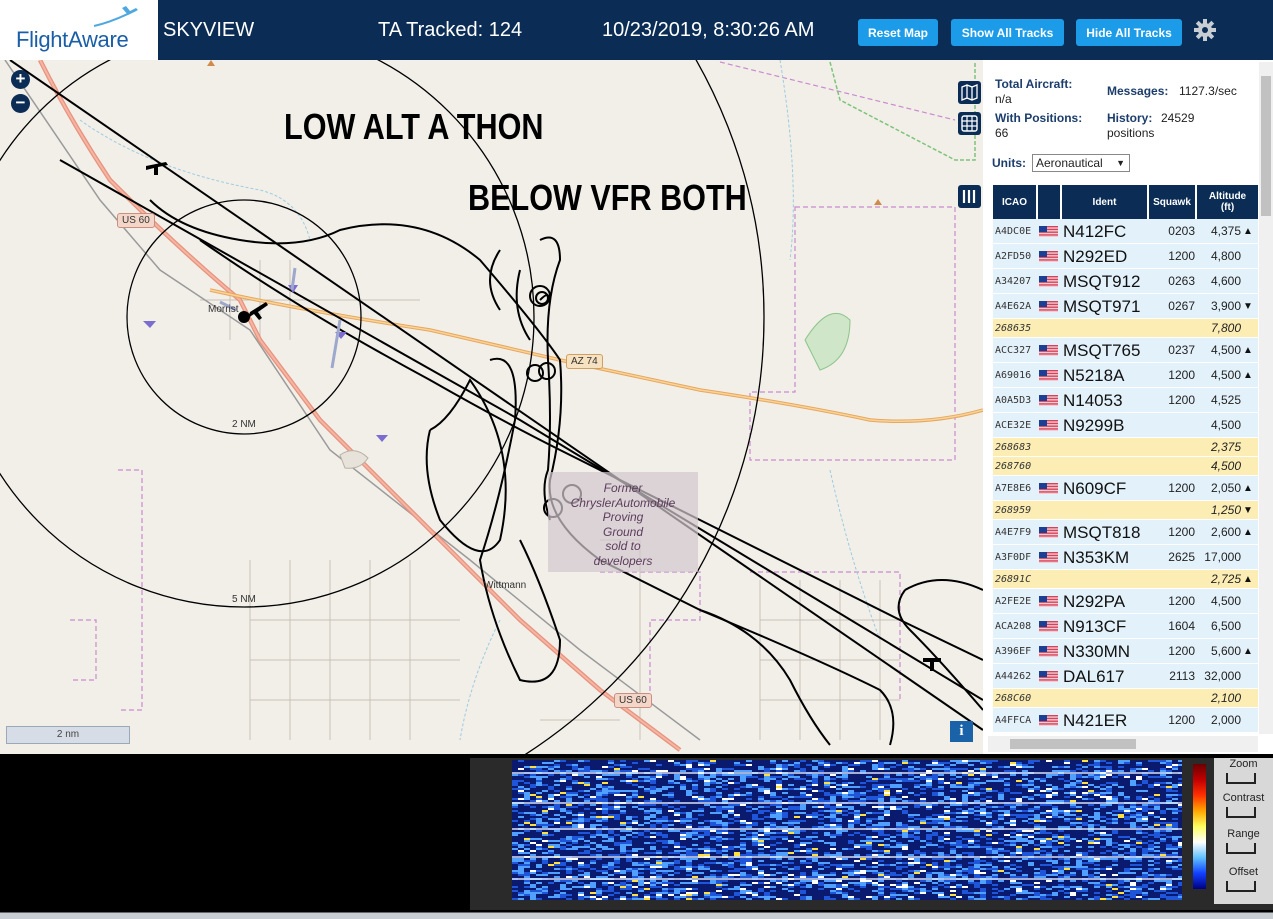 The width and height of the screenshot is (1273, 919). I want to click on panel-vertical-scrollbar, so click(1266, 398).